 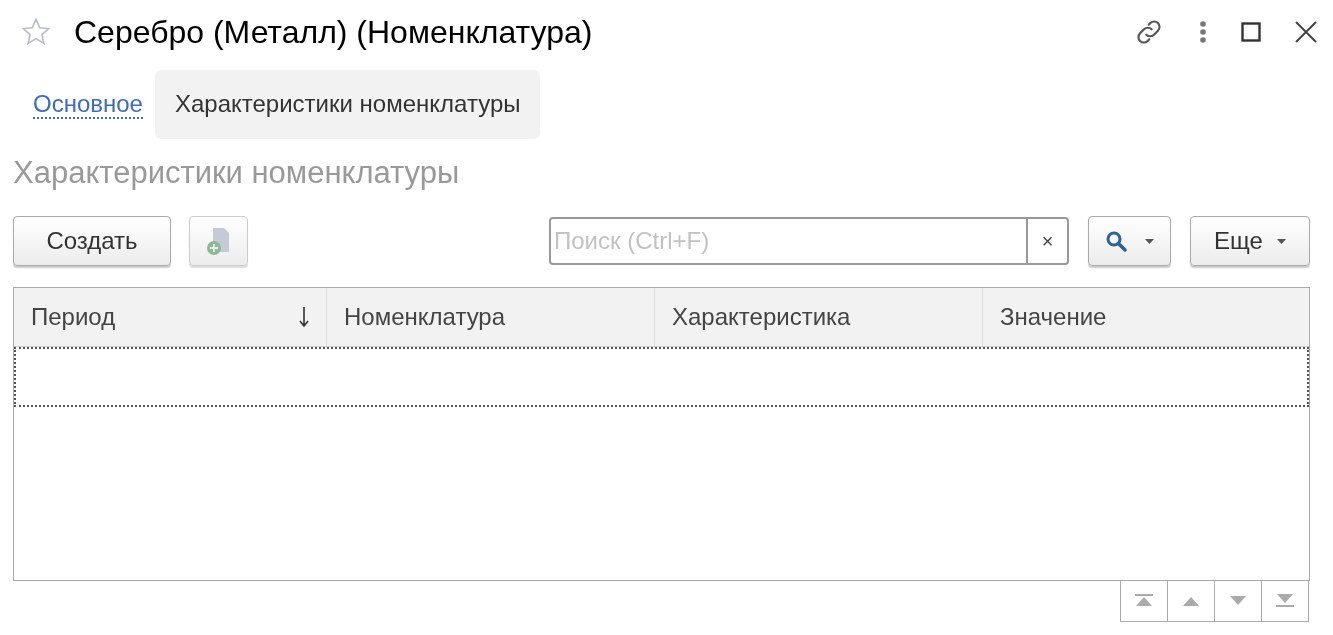 I want to click on maximize-icon, so click(x=1251, y=32).